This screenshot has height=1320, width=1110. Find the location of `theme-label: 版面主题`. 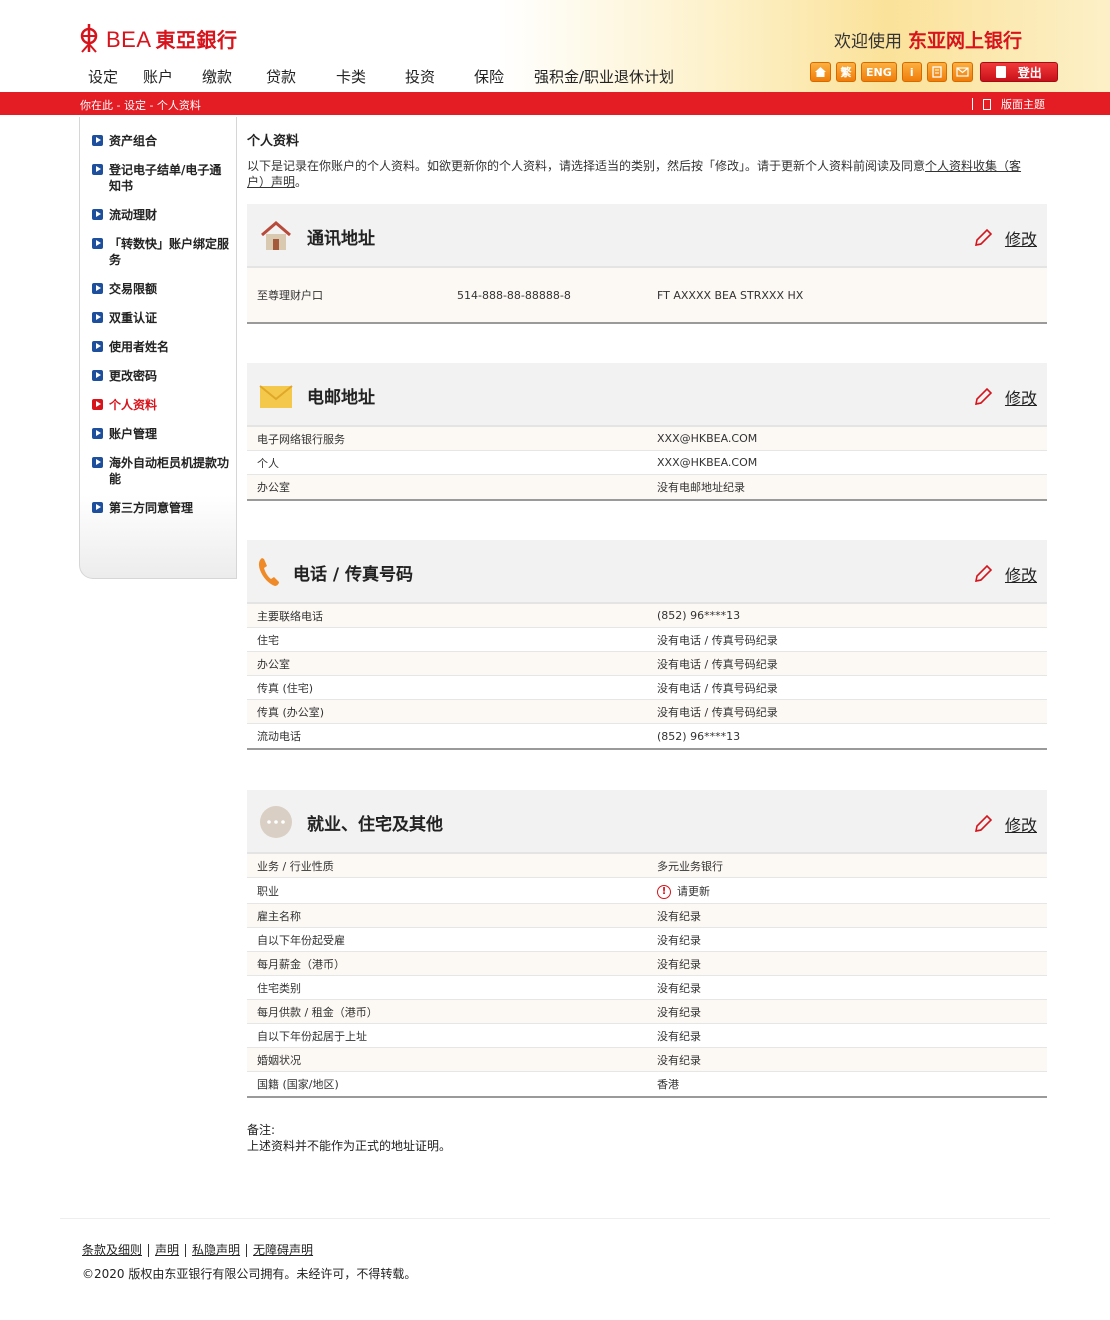

theme-label: 版面主题 is located at coordinates (1023, 104).